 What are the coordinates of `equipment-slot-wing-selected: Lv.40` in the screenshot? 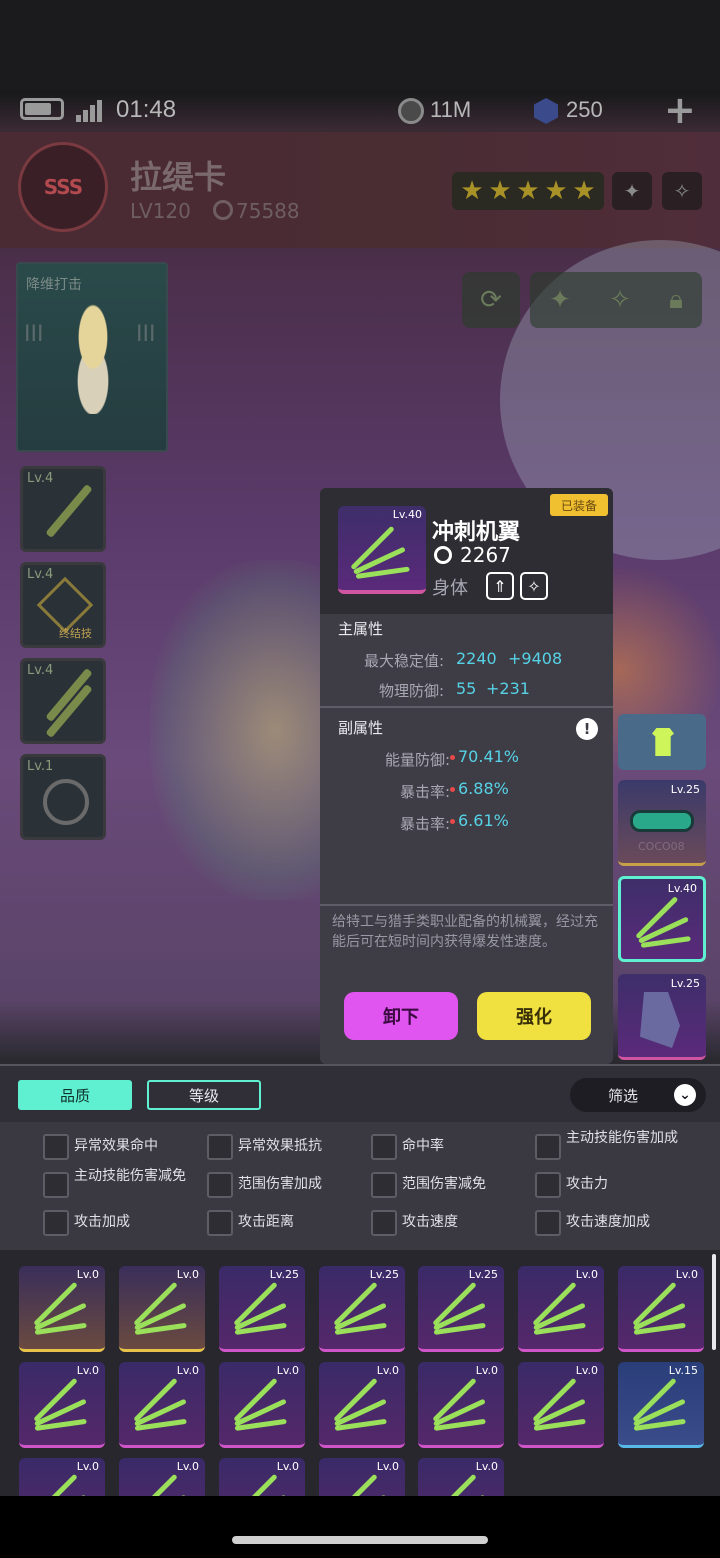 It's located at (662, 919).